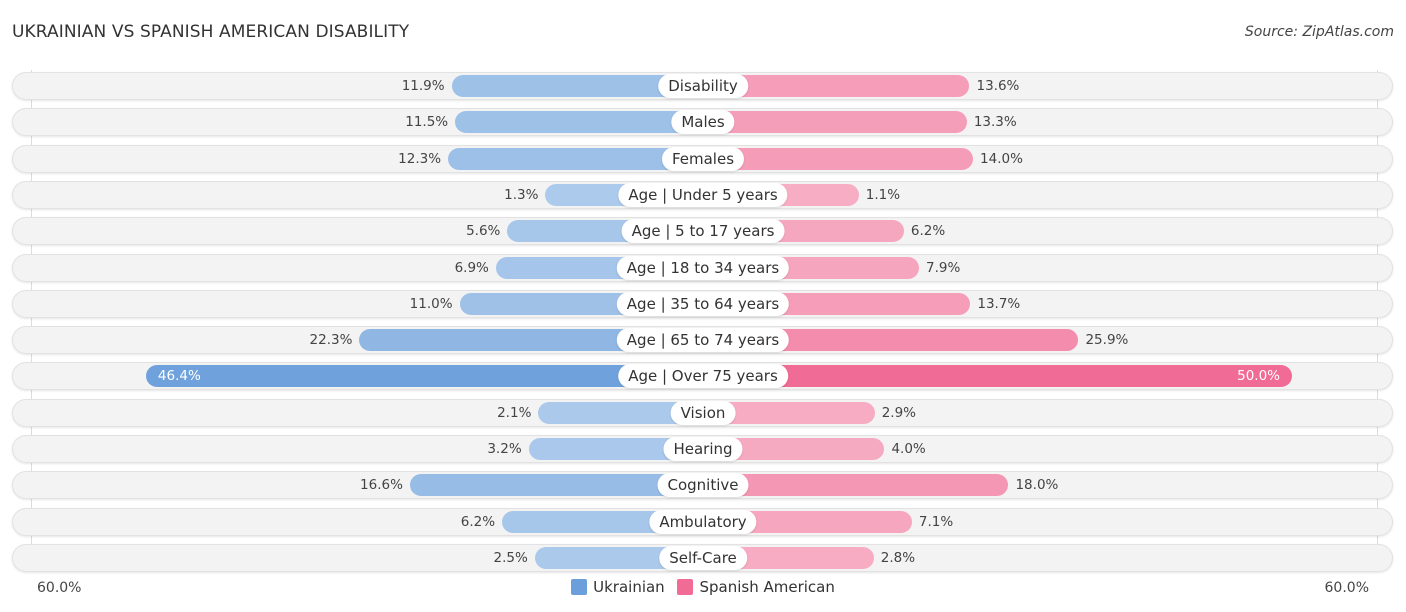  Describe the element at coordinates (999, 303) in the screenshot. I see `value-label-spanish-american: 13.7%` at that location.